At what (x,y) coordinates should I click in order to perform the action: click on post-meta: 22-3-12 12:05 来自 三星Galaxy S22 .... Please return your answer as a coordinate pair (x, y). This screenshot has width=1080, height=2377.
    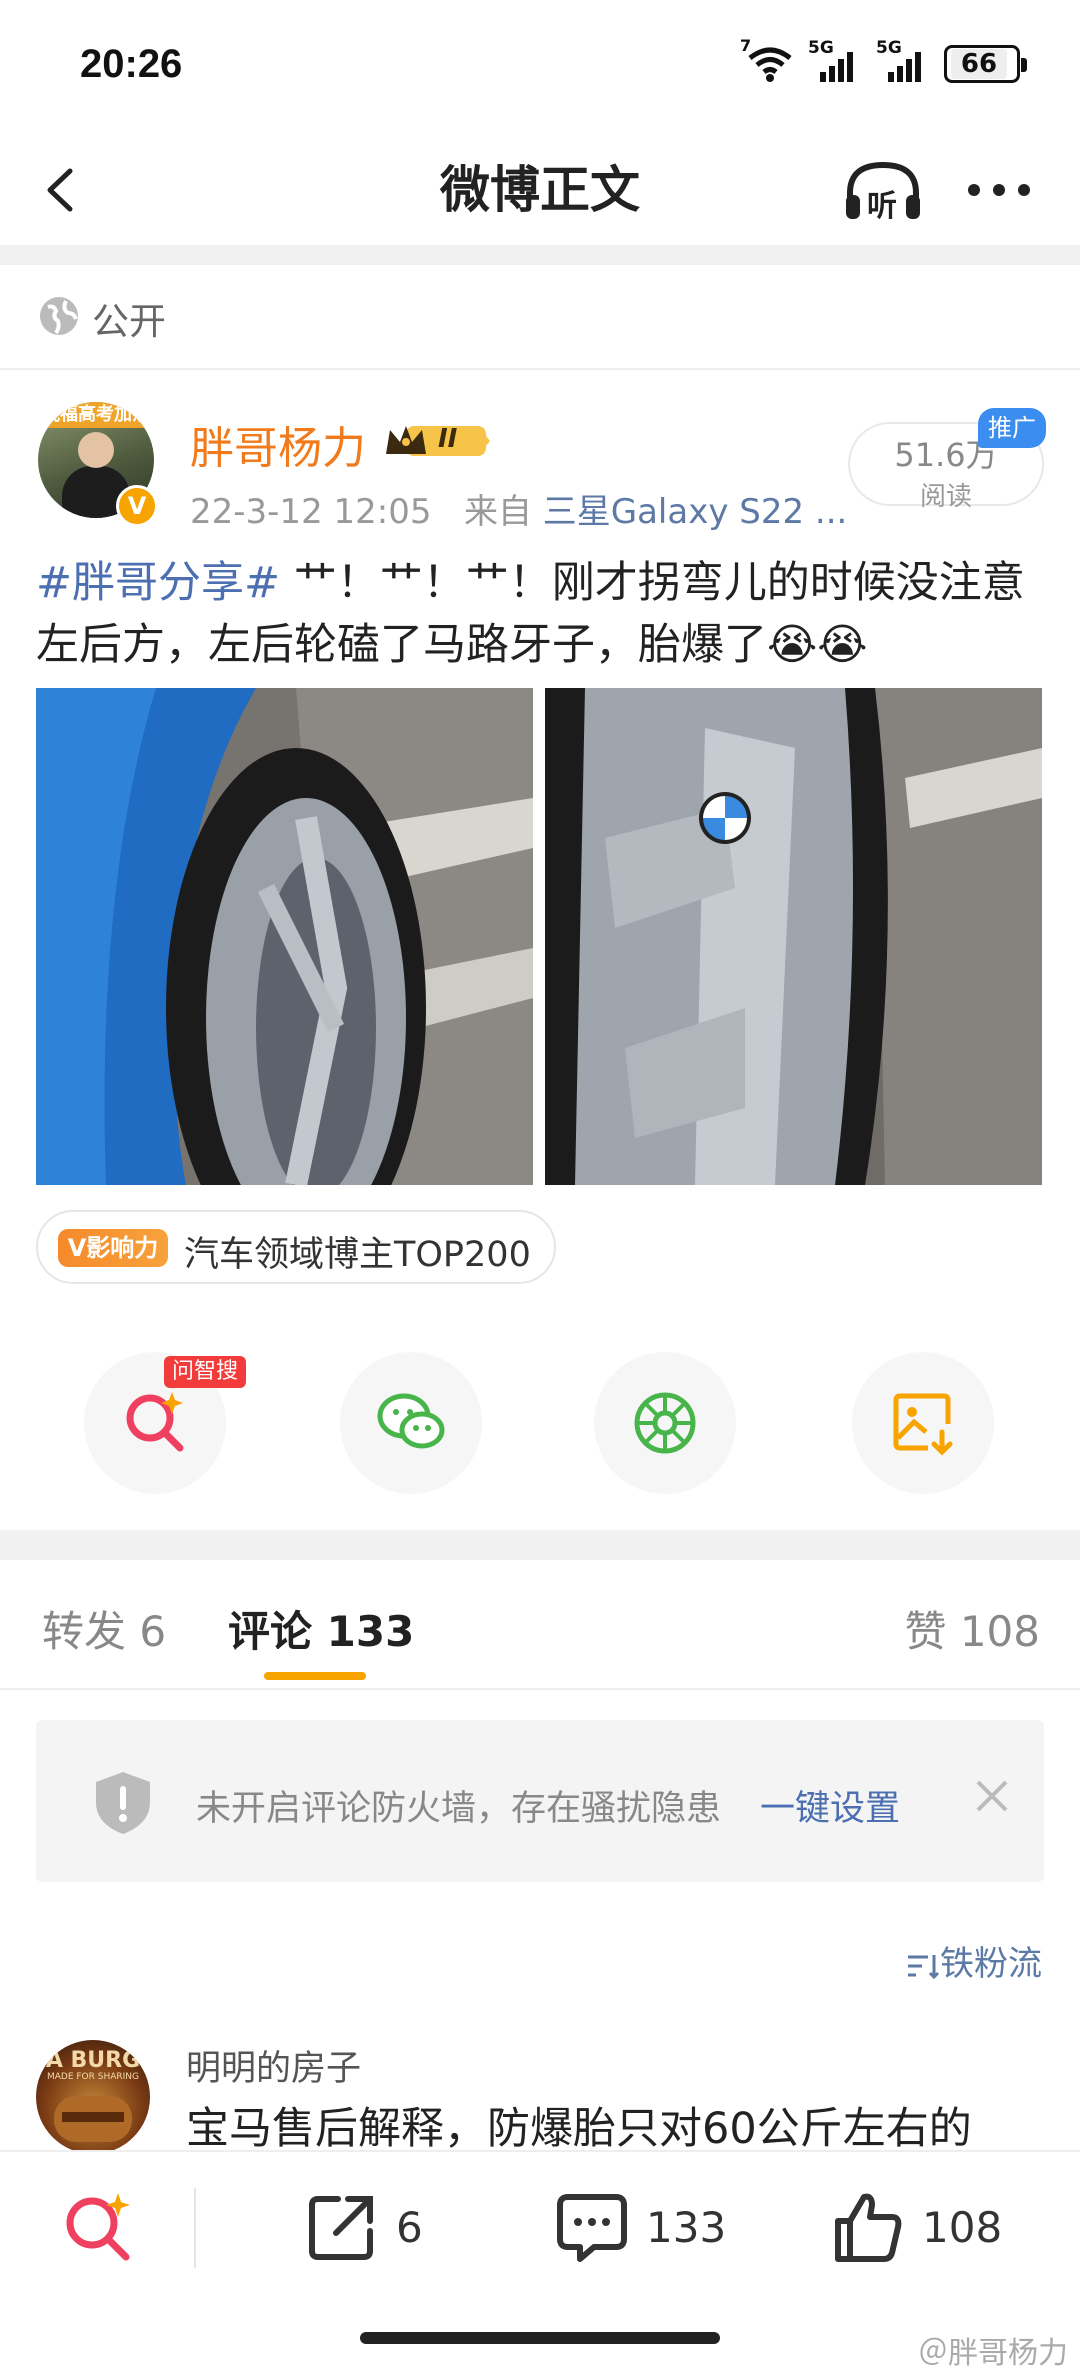
    Looking at the image, I should click on (518, 508).